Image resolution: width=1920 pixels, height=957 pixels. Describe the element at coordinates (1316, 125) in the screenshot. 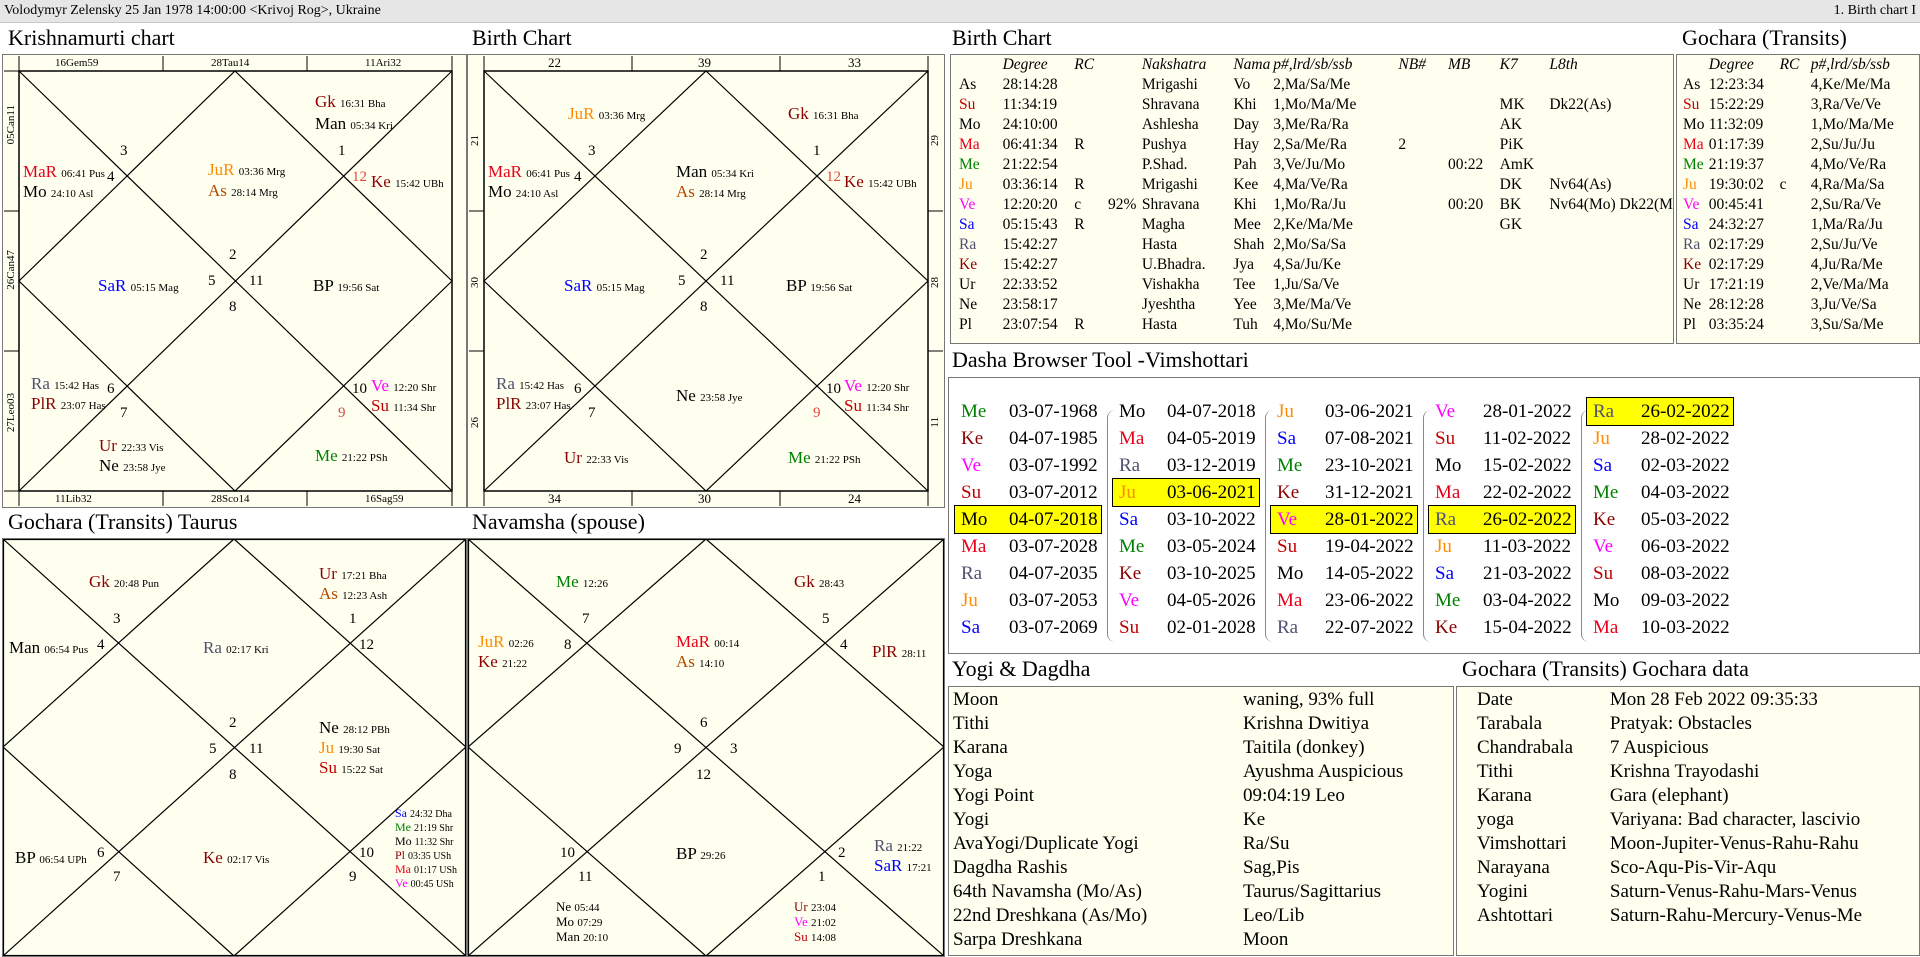

I see `table-row: Mo 24:10:00 Ashlesha Day 3,Me/Ra/Ra AK` at that location.